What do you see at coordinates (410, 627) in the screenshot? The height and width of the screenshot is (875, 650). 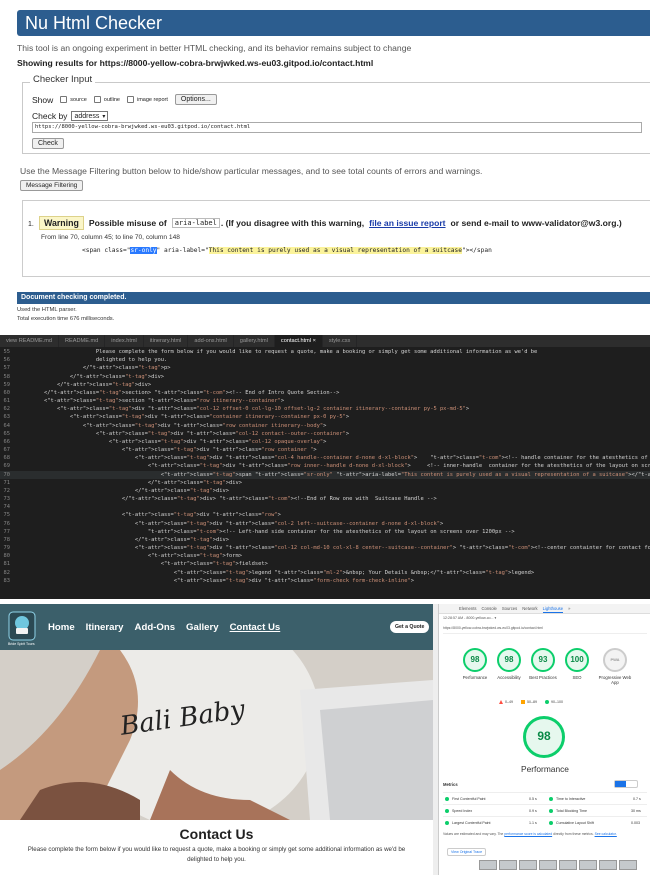 I see `get-a-quote-button: Get a Quote` at bounding box center [410, 627].